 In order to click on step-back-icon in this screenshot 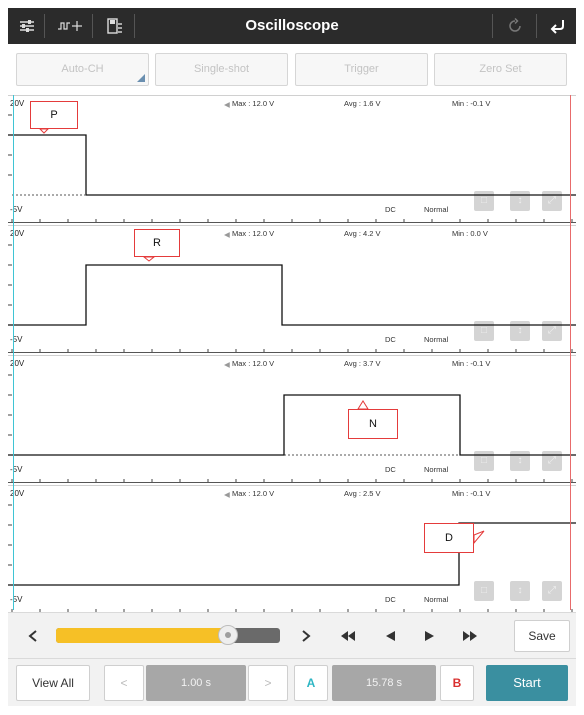, I will do `click(390, 636)`.